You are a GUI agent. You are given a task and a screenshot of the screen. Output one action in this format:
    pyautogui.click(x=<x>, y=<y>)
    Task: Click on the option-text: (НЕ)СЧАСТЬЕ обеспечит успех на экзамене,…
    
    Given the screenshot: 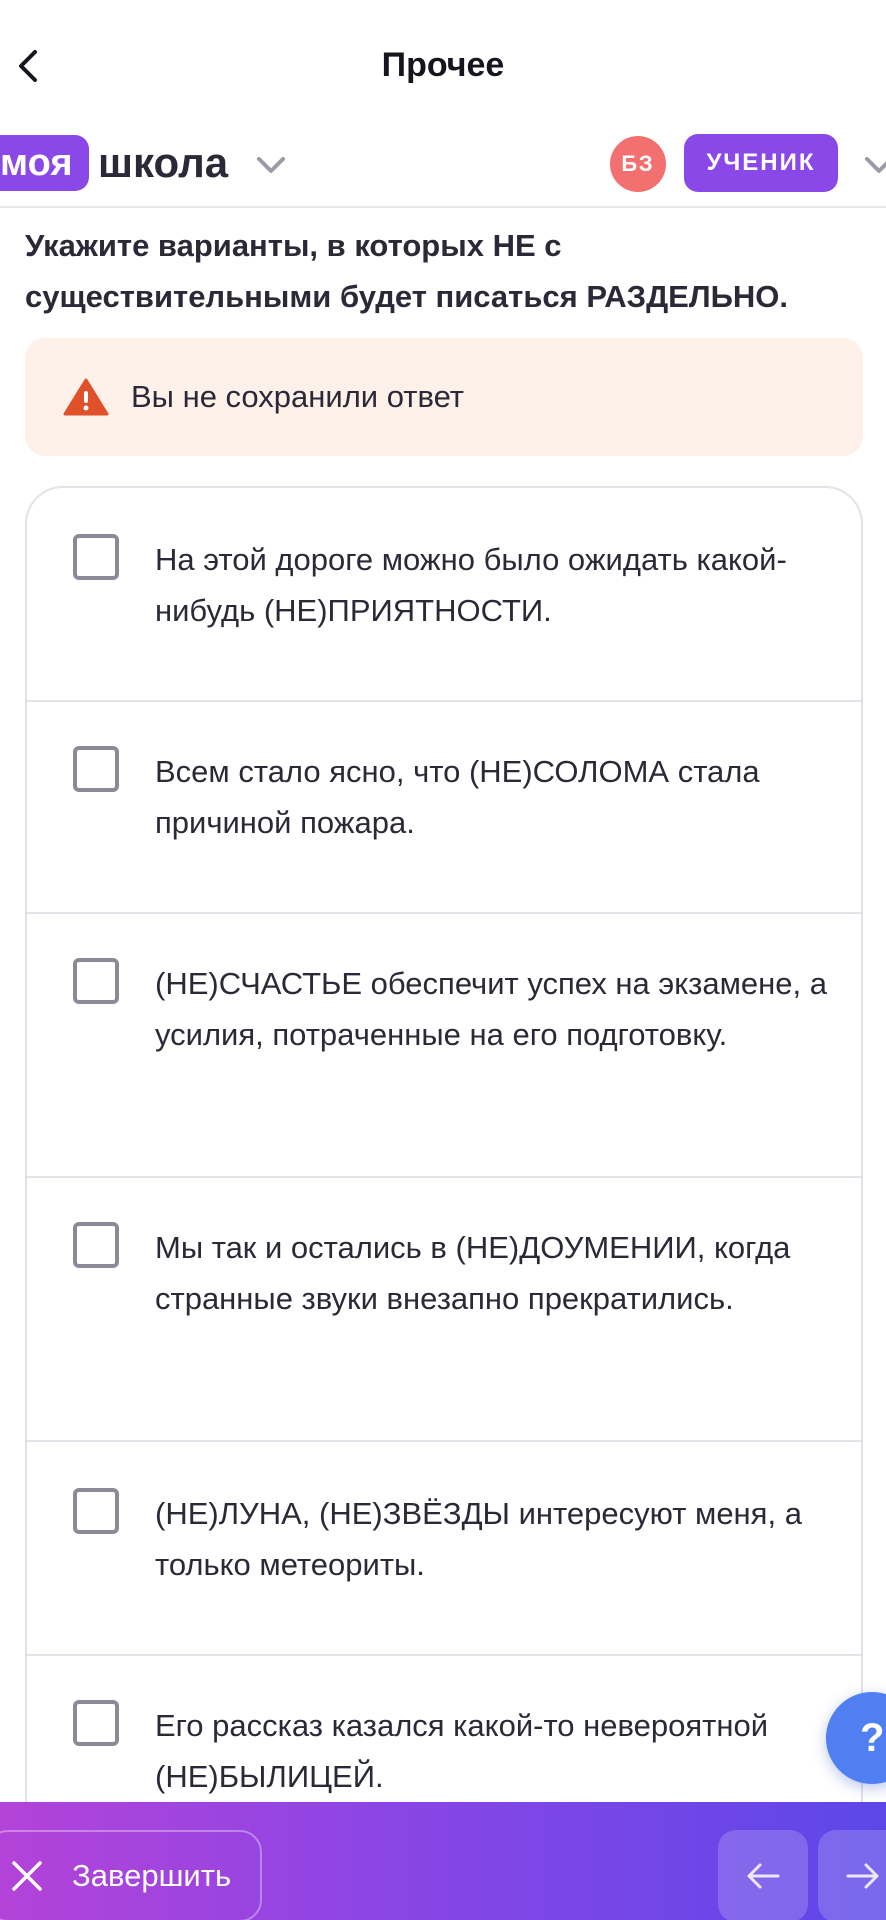 What is the action you would take?
    pyautogui.click(x=491, y=1009)
    